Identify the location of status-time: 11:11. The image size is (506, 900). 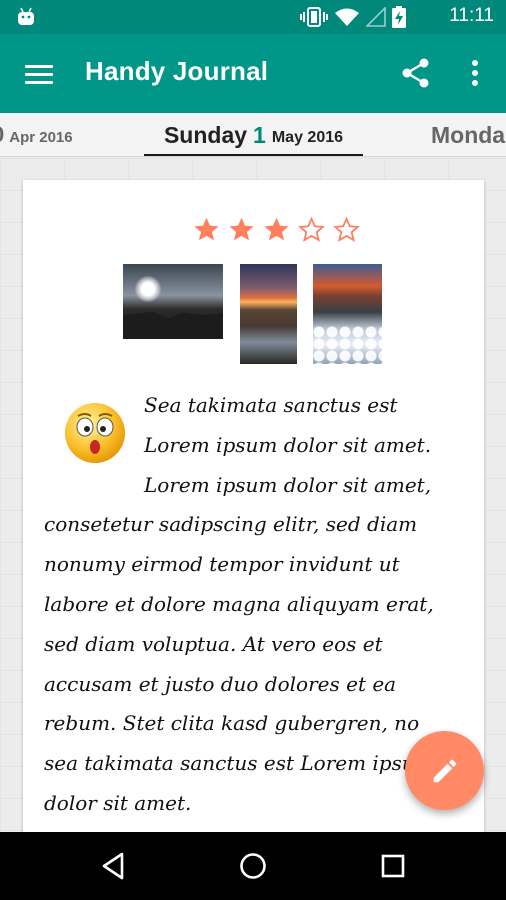
(471, 15).